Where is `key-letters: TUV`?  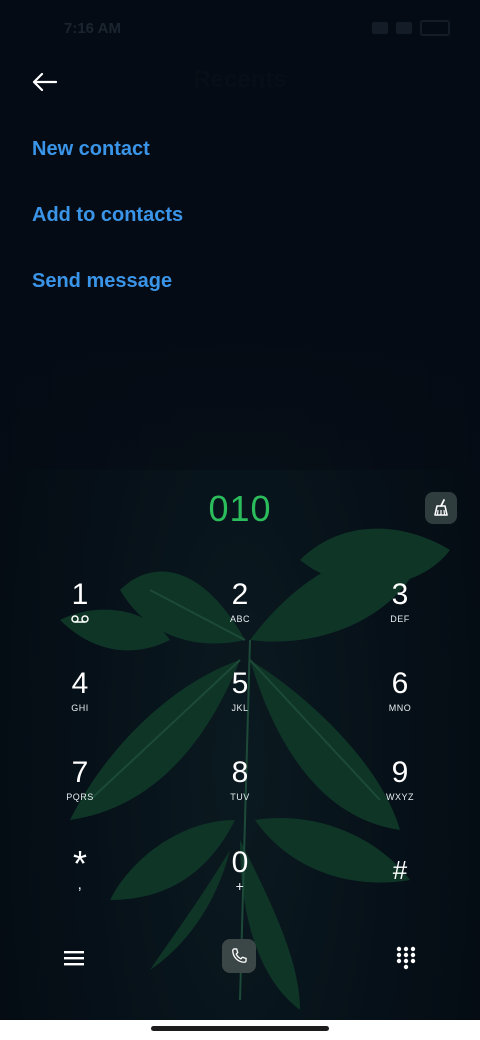 key-letters: TUV is located at coordinates (240, 797).